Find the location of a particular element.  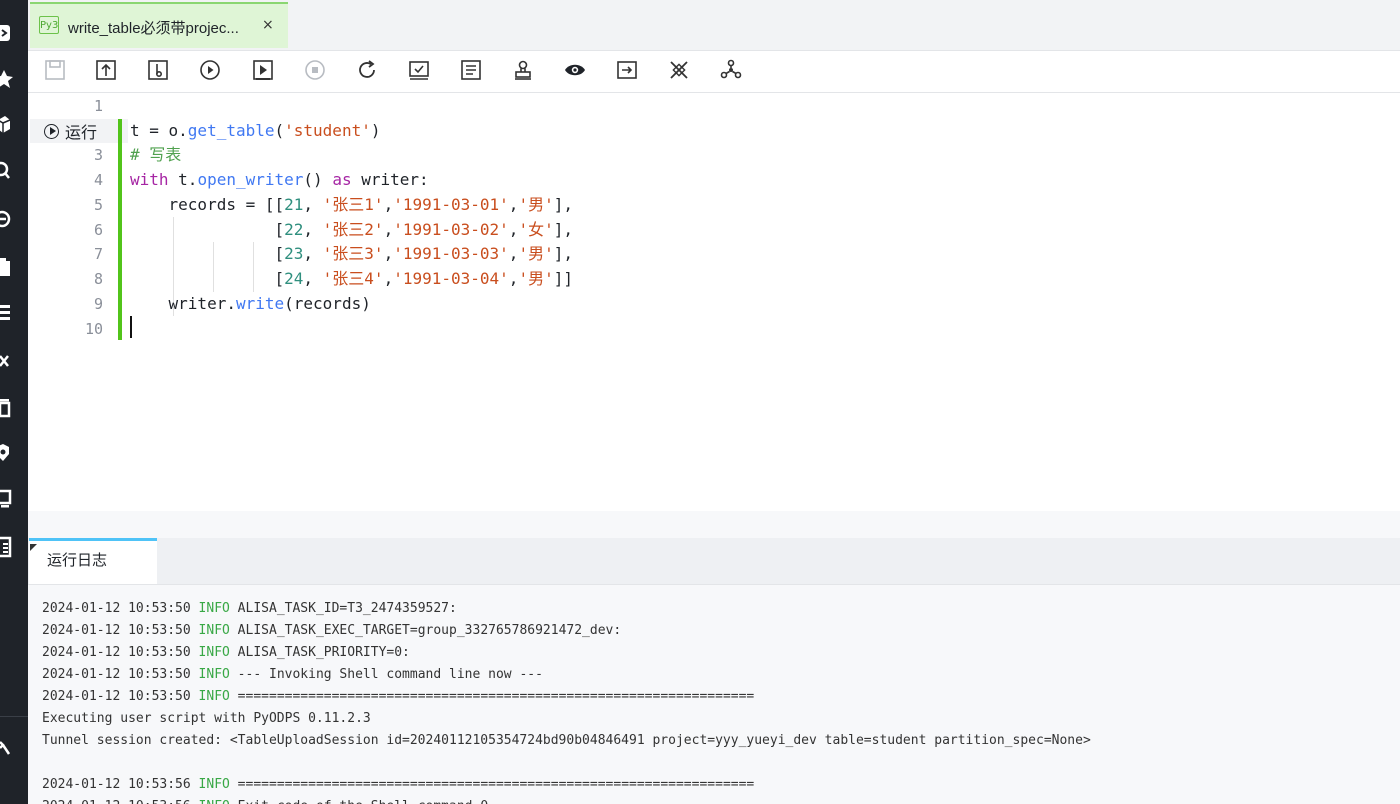

text-cursor is located at coordinates (131, 327).